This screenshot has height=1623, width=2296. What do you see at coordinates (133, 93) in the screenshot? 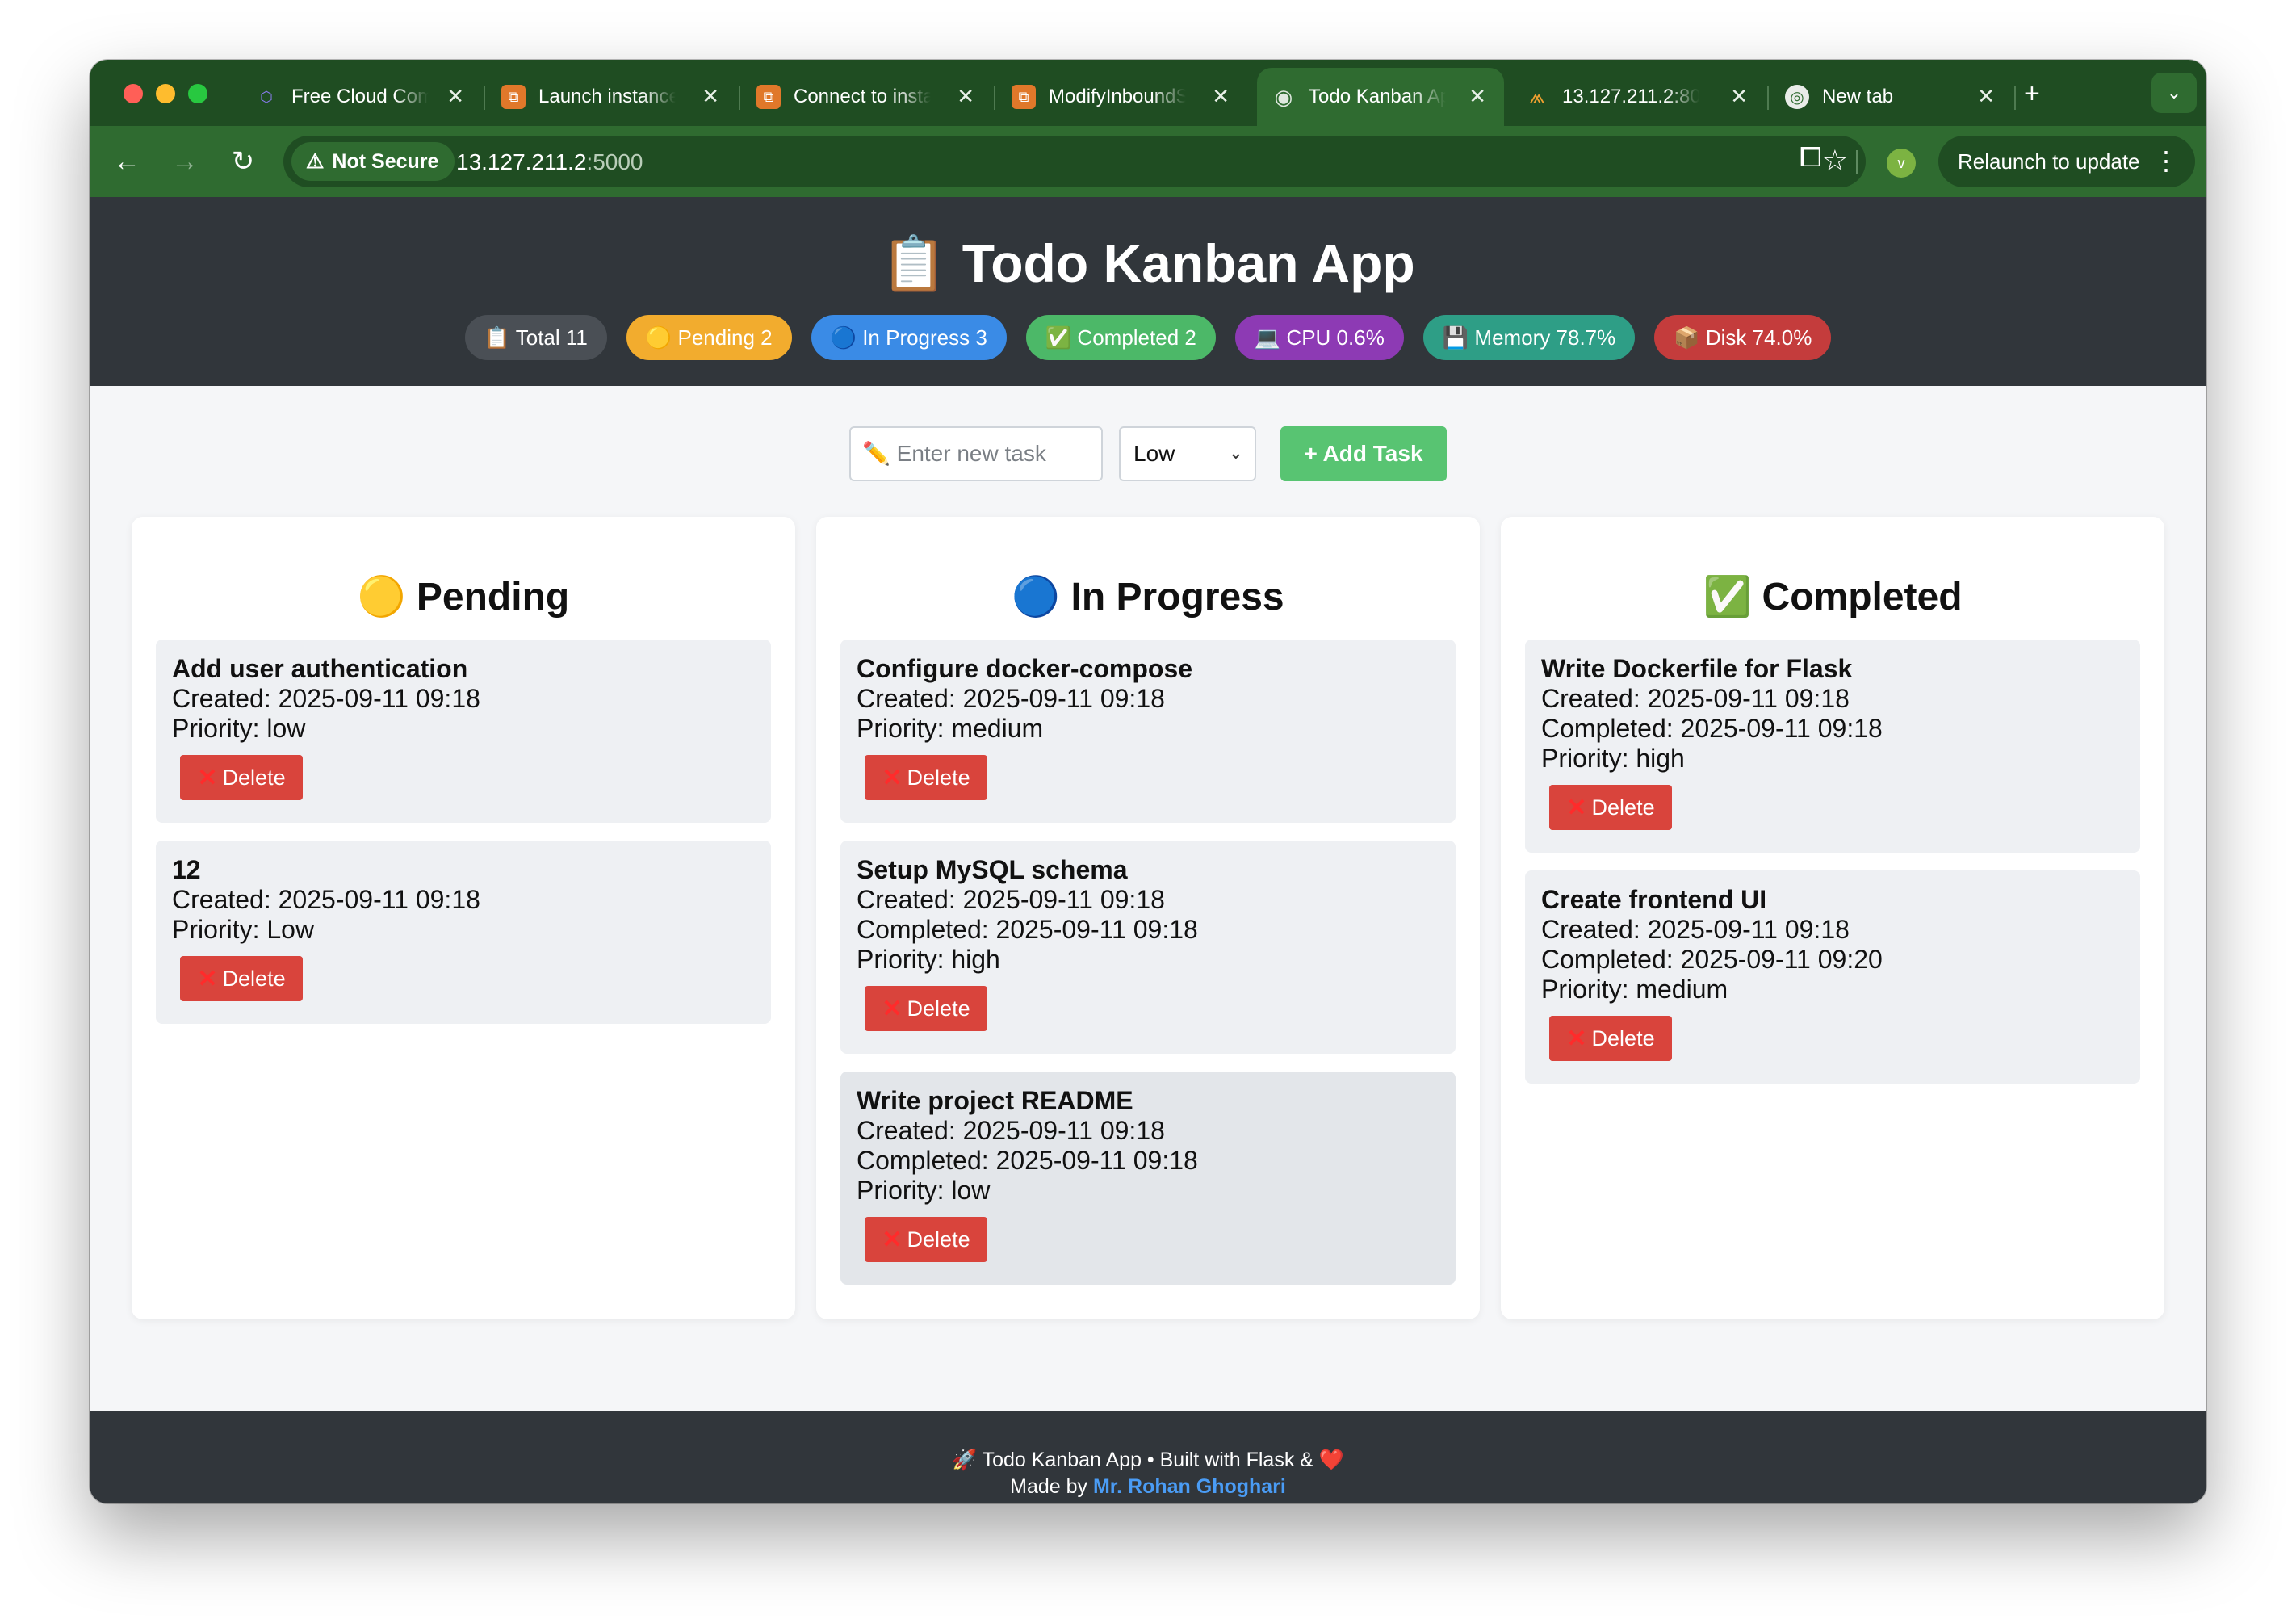
I see `close-window-button` at bounding box center [133, 93].